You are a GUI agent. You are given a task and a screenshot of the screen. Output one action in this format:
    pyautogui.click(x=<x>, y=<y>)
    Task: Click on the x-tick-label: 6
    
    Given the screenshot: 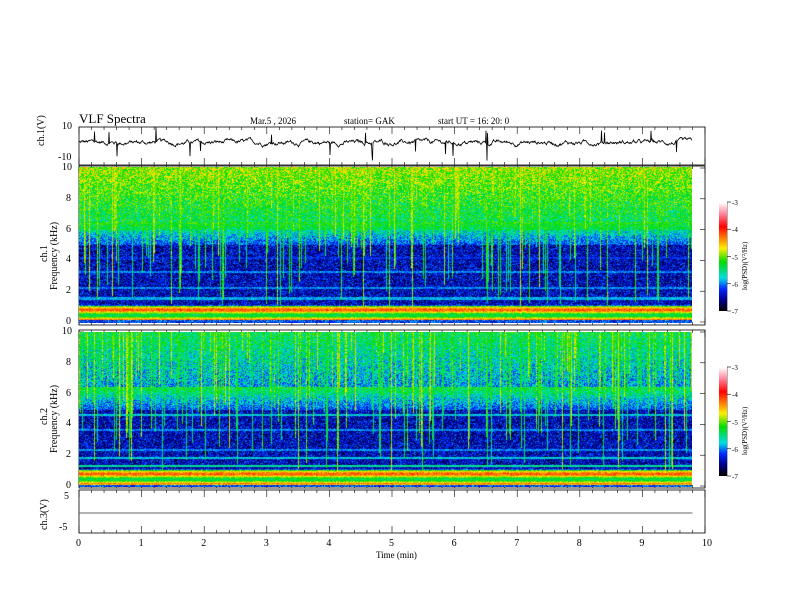 What is the action you would take?
    pyautogui.click(x=454, y=543)
    